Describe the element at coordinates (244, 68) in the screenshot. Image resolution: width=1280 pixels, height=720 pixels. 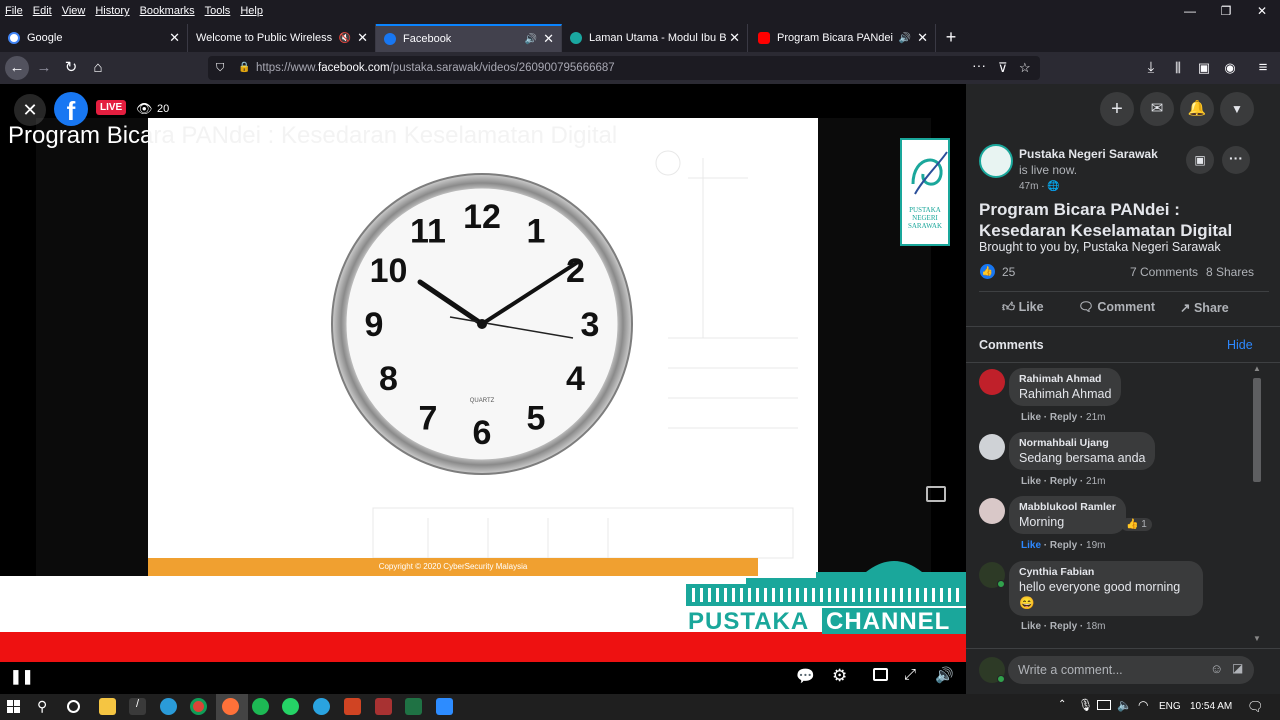
I see `lock-icon: 🔒` at that location.